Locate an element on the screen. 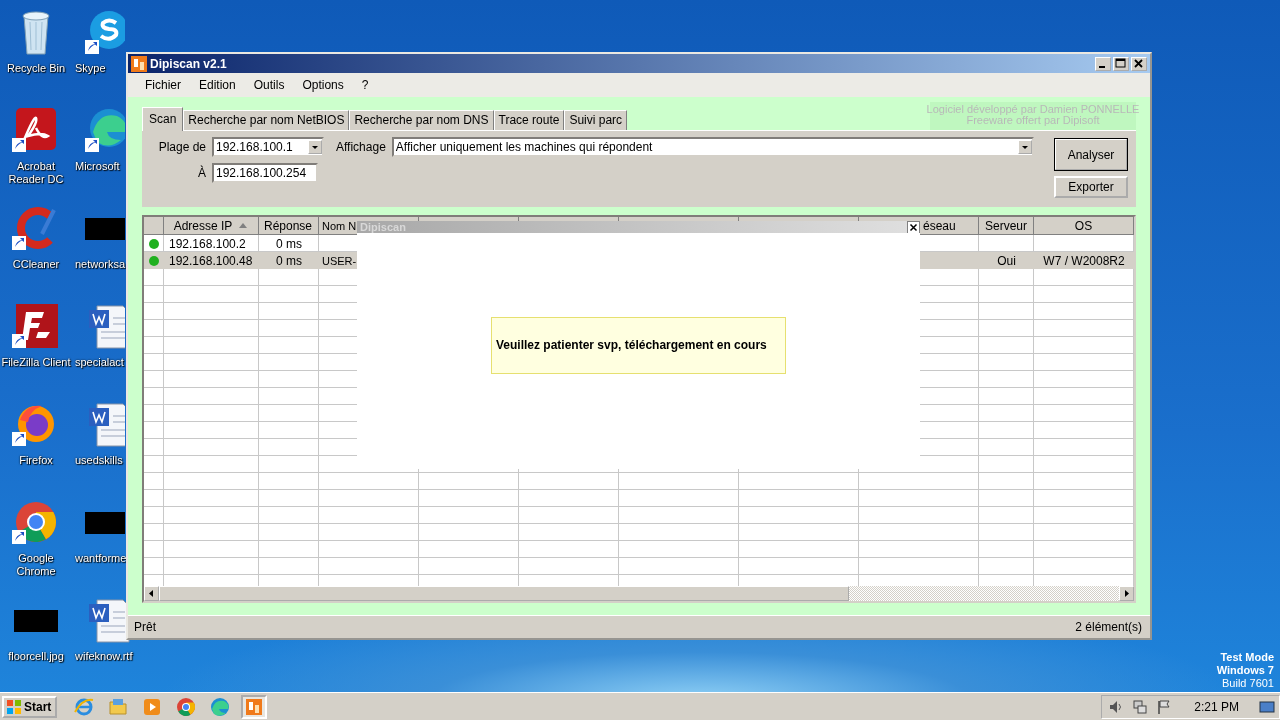  scroll-left-button is located at coordinates (151, 593).